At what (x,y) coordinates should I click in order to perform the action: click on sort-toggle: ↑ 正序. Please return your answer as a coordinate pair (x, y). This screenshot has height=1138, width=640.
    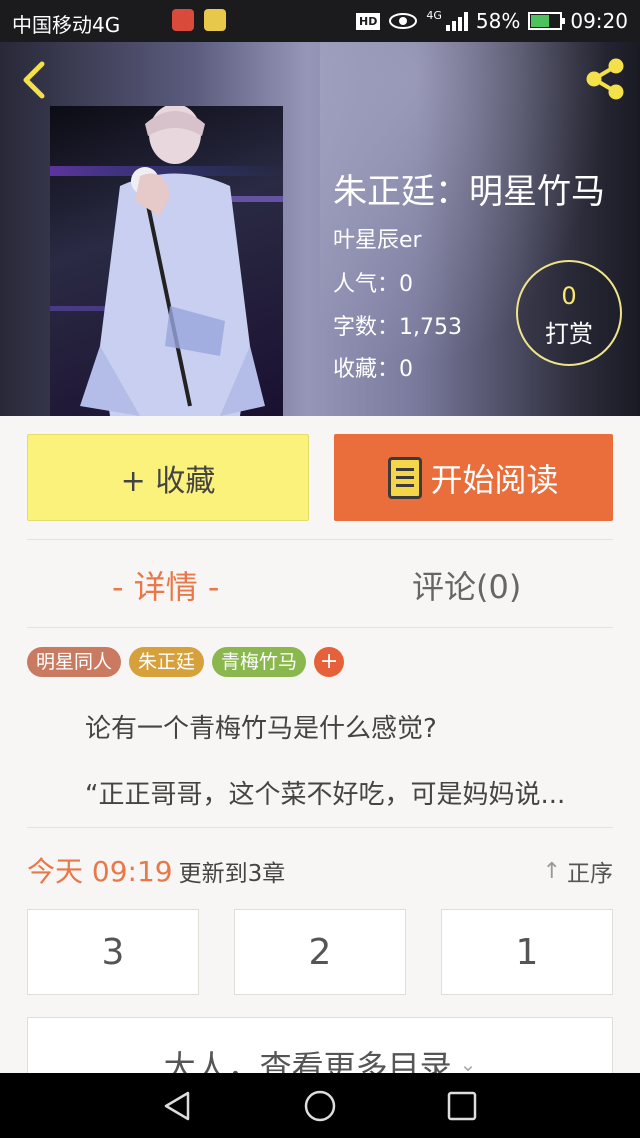
    Looking at the image, I should click on (578, 871).